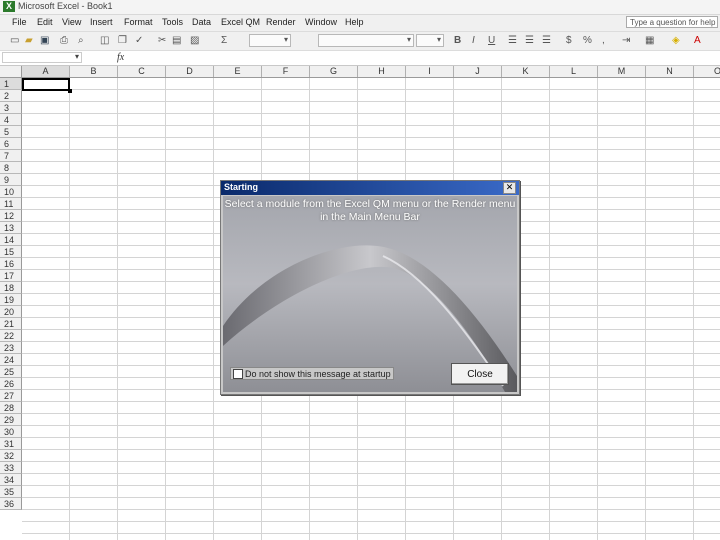  What do you see at coordinates (11, 492) in the screenshot?
I see `row-header-35: 35` at bounding box center [11, 492].